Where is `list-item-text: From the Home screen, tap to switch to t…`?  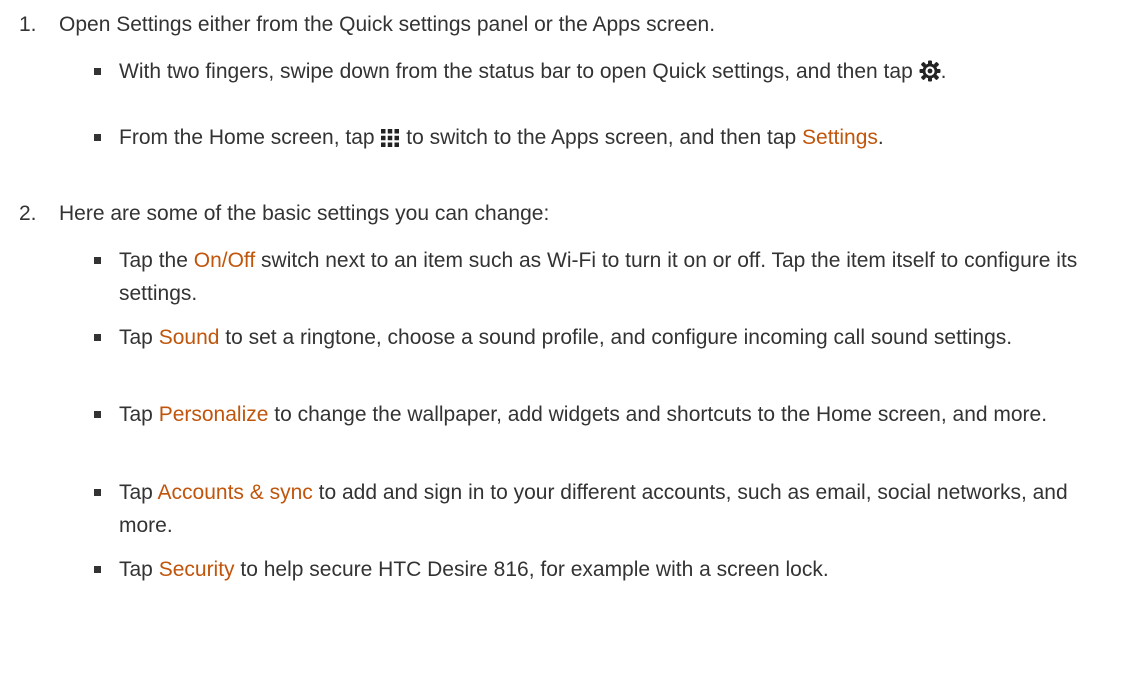 list-item-text: From the Home screen, tap to switch to t… is located at coordinates (619, 139).